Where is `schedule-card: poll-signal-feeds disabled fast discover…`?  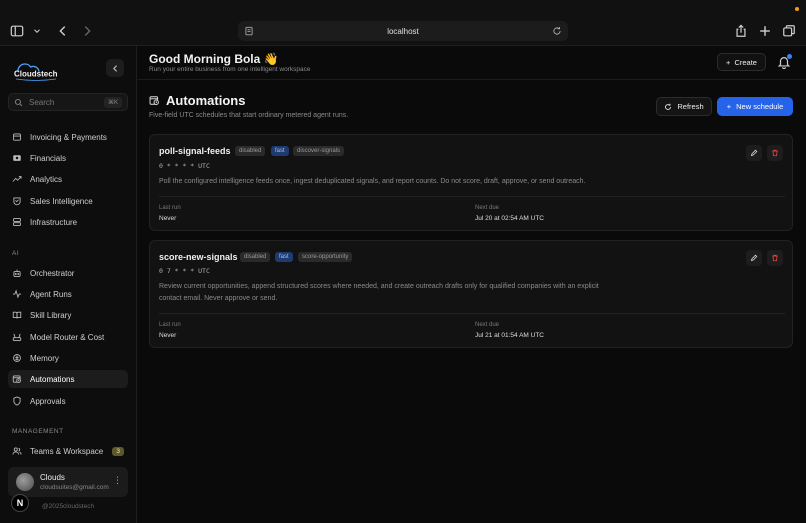
schedule-card: poll-signal-feeds disabled fast discover… is located at coordinates (471, 182).